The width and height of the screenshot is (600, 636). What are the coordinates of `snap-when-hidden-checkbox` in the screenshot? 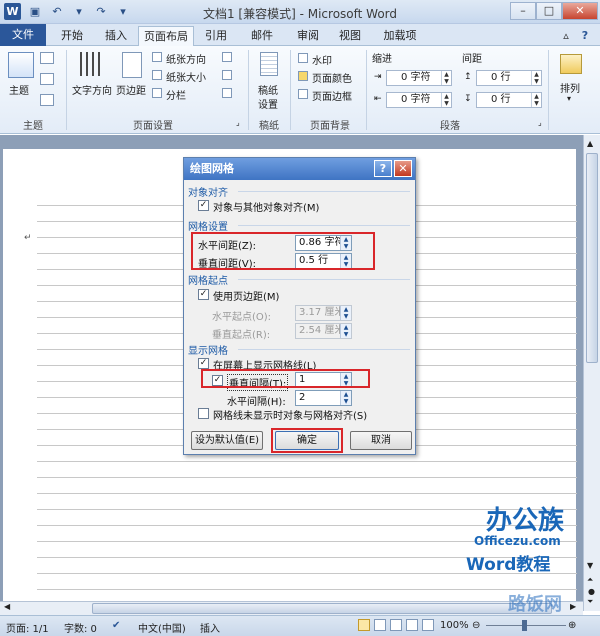 It's located at (203, 413).